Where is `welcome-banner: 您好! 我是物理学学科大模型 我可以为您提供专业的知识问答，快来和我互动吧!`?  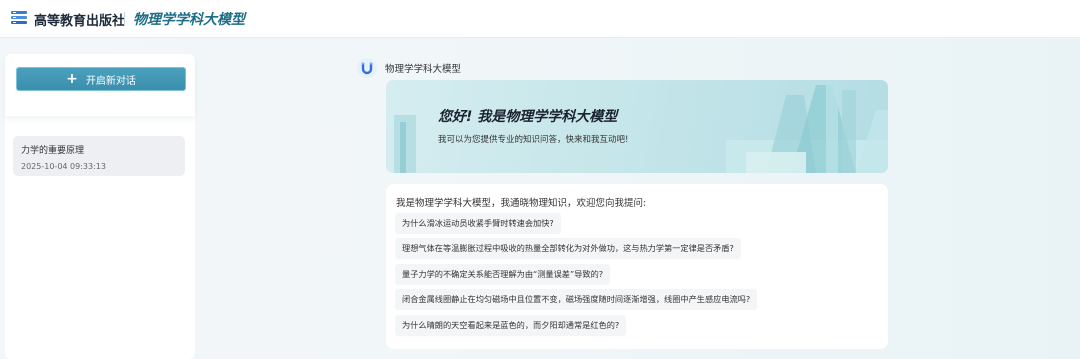 welcome-banner: 您好! 我是物理学学科大模型 我可以为您提供专业的知识问答，快来和我互动吧! is located at coordinates (637, 126).